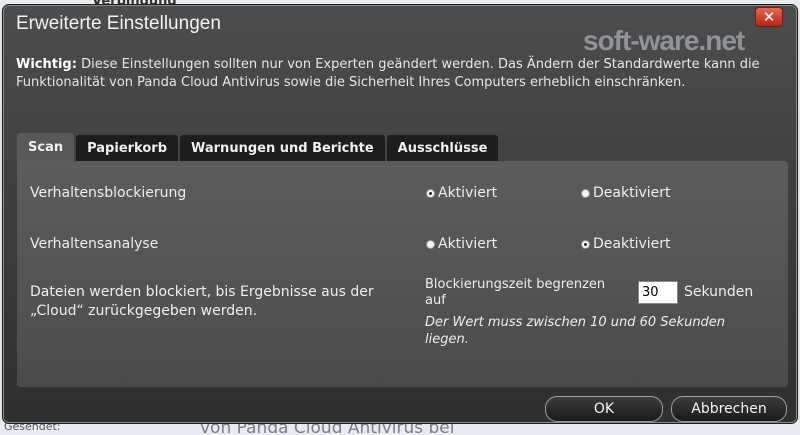 The image size is (800, 435). I want to click on tab-ausschluesse: Ausschlüsse, so click(442, 148).